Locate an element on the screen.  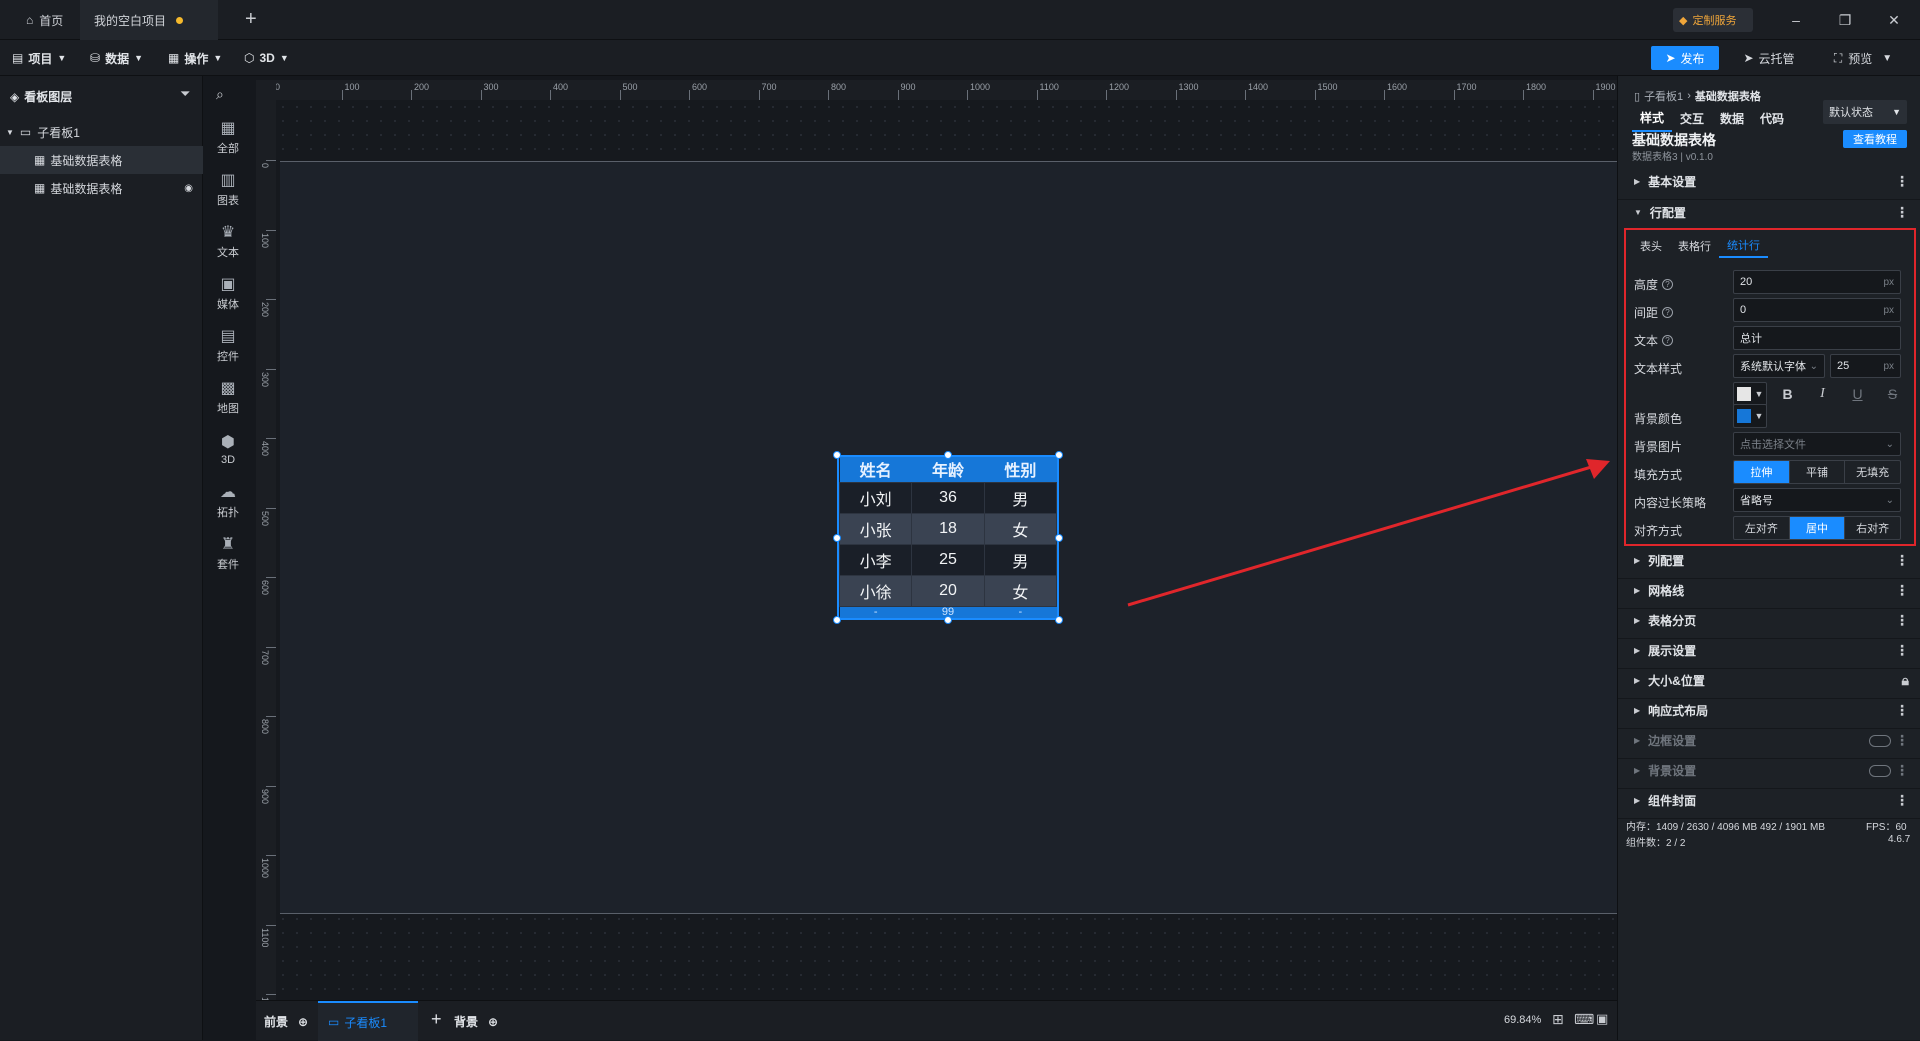
tutorial-button: 查看教程 is located at coordinates (1875, 139).